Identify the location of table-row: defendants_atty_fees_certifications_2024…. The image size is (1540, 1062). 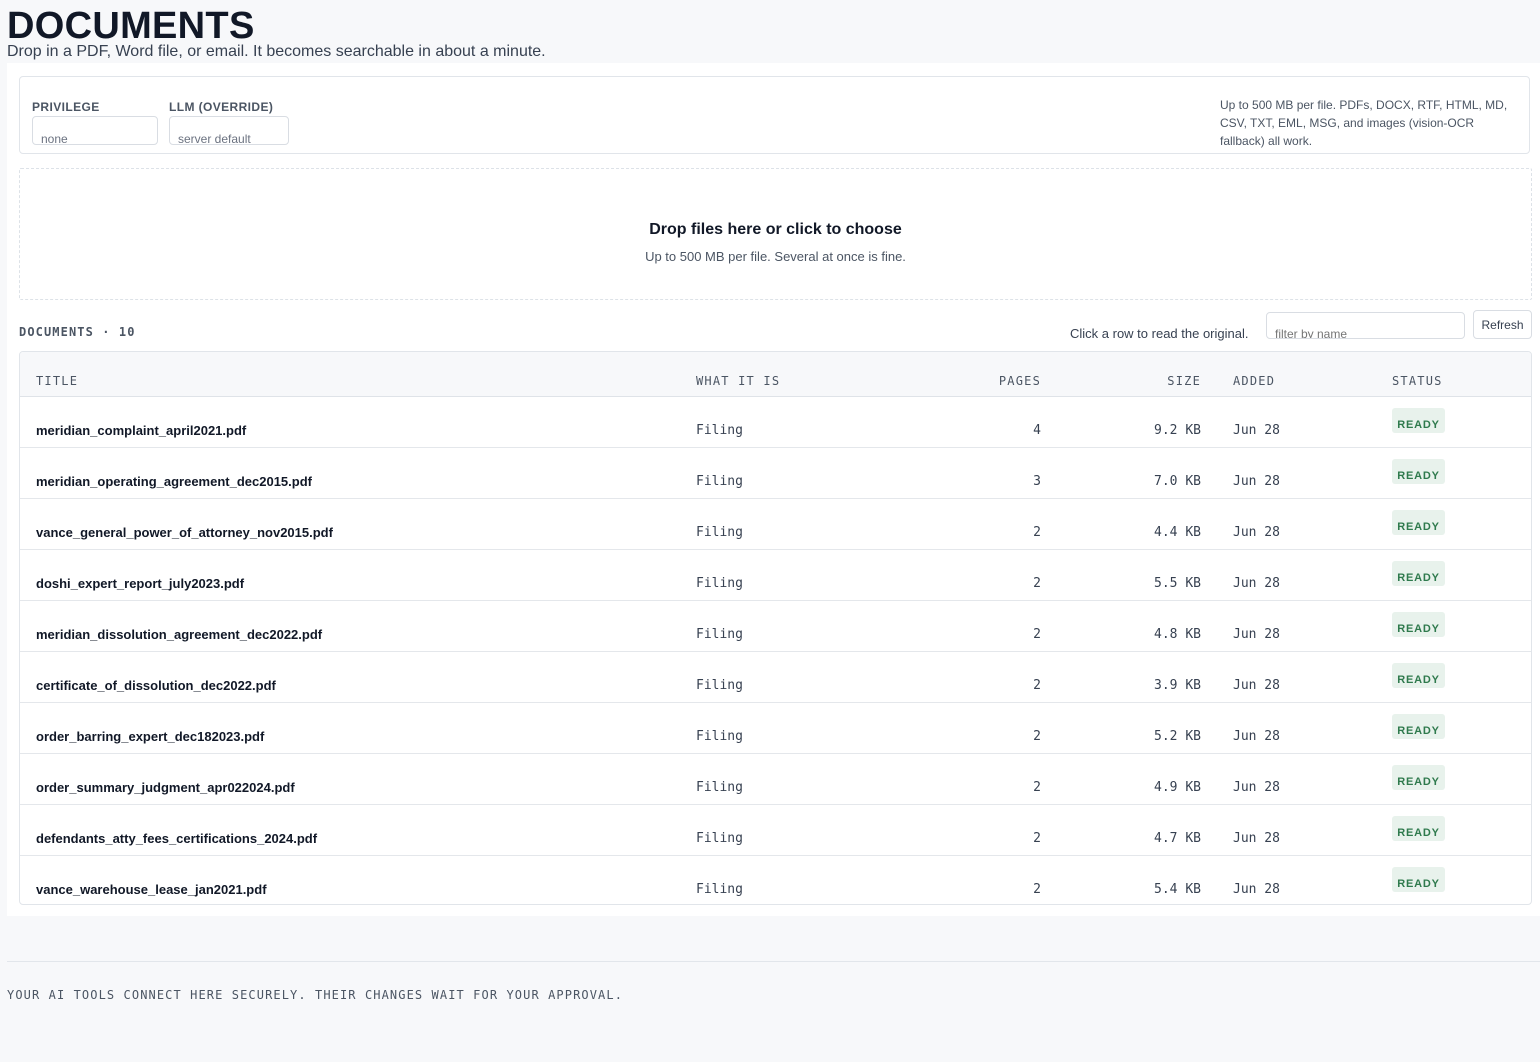
(775, 830).